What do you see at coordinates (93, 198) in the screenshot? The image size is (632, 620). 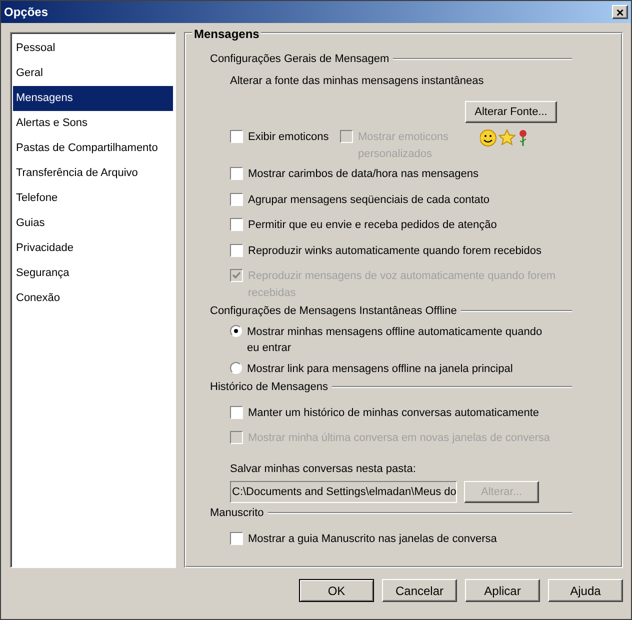 I see `category-item: Telefone` at bounding box center [93, 198].